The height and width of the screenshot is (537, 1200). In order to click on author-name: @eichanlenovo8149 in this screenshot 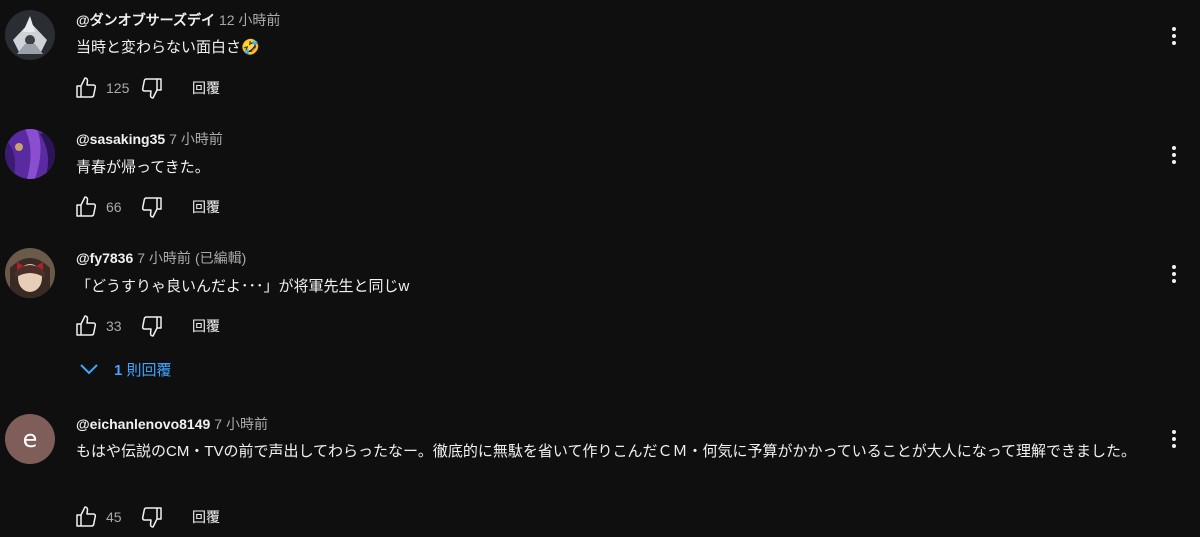, I will do `click(143, 424)`.